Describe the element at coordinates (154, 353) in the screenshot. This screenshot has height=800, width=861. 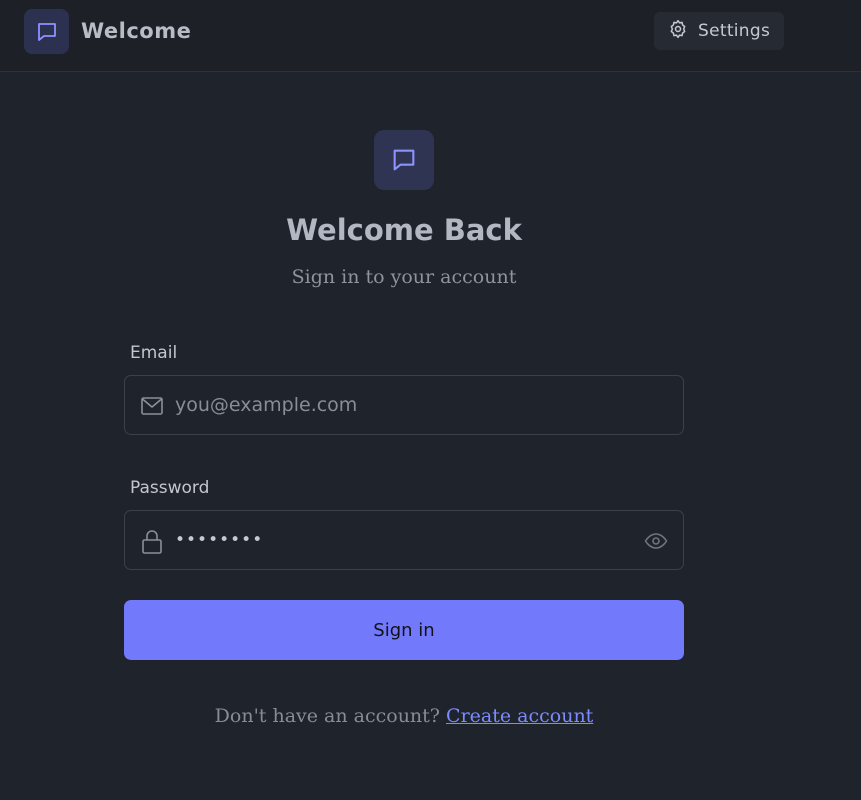
I see `email-label: Email` at that location.